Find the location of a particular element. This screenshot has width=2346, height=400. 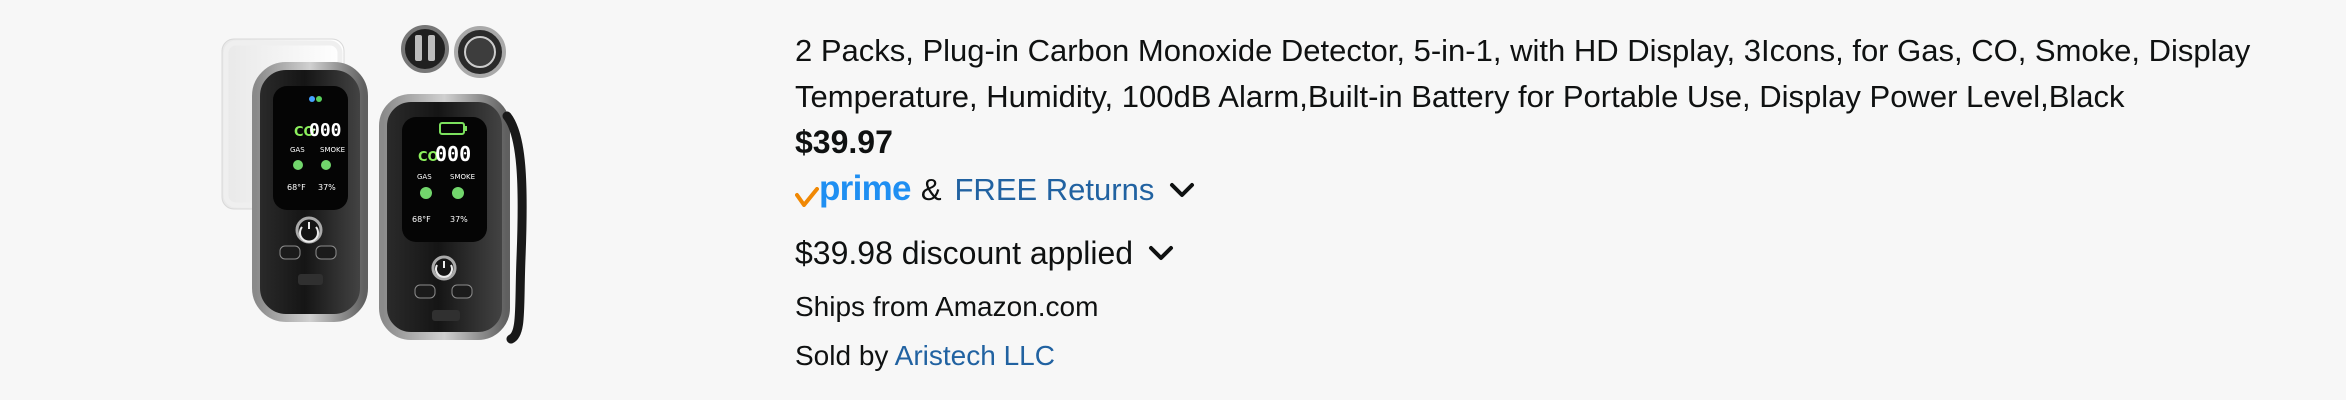

image-temperature: 68°F is located at coordinates (296, 187).